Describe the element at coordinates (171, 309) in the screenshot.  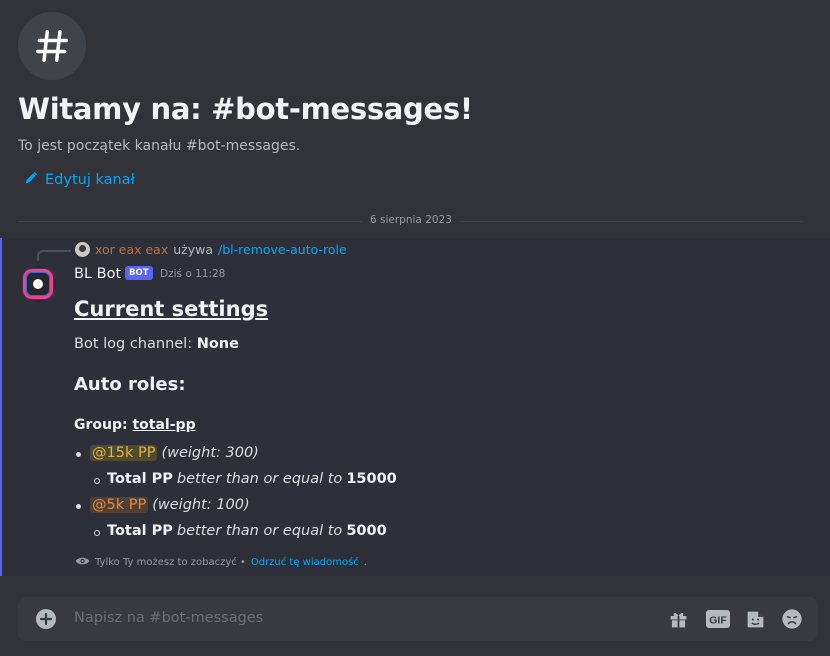
I see `settings-heading: Current settings` at that location.